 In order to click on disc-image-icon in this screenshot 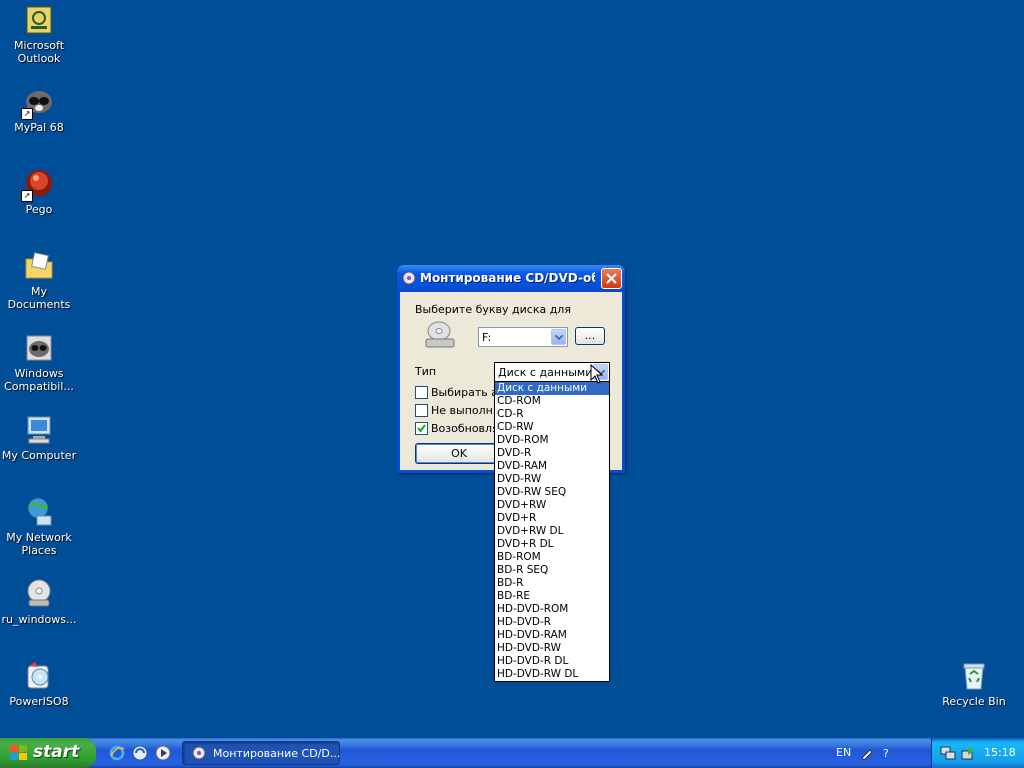, I will do `click(39, 594)`.